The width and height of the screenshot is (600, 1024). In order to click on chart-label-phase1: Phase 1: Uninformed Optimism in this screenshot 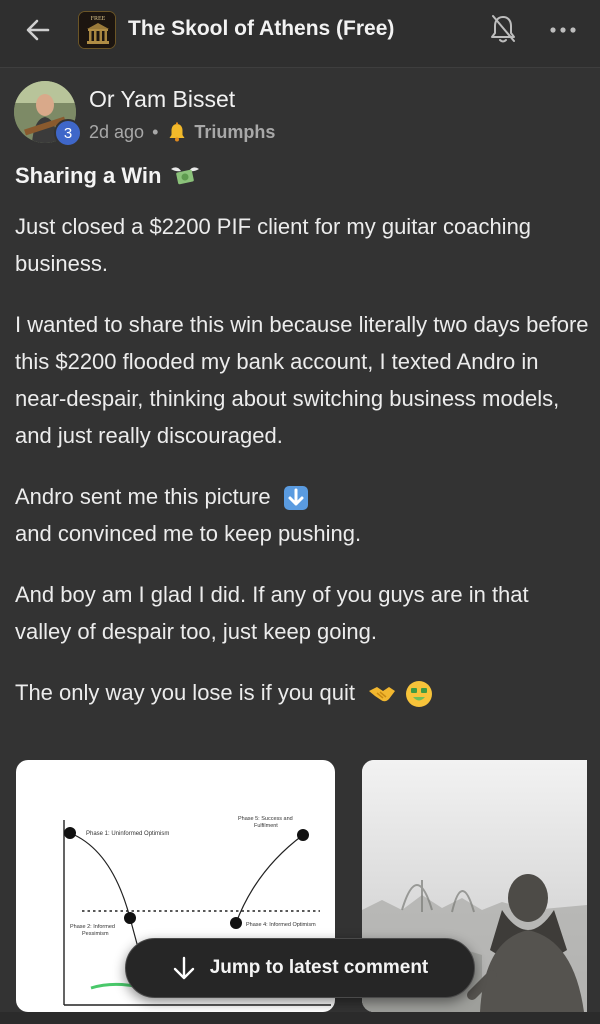, I will do `click(127, 834)`.